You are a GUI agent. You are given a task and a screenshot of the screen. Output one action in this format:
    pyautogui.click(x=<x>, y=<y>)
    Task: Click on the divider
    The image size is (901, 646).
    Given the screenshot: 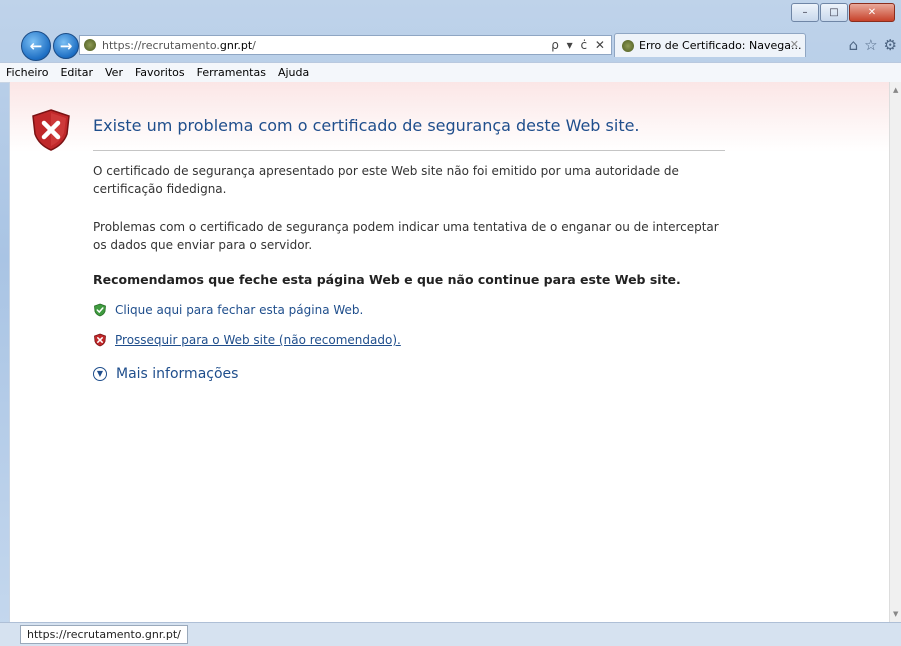 What is the action you would take?
    pyautogui.click(x=409, y=150)
    